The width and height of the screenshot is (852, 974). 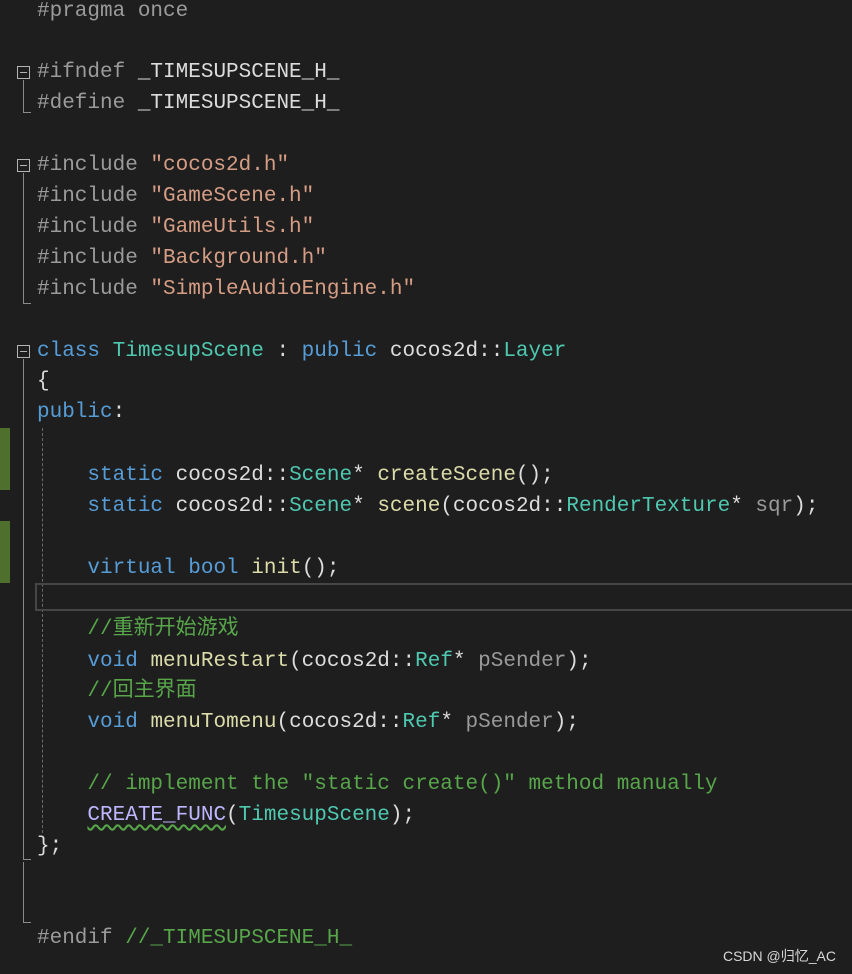 I want to click on comment: //重新开始游戏, so click(x=163, y=629).